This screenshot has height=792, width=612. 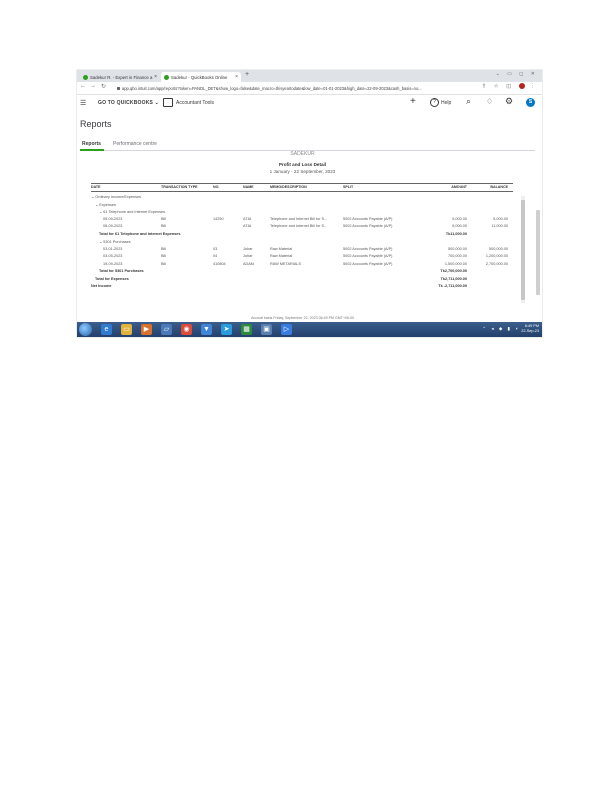 What do you see at coordinates (499, 226) in the screenshot?
I see `cell-balance: 11,000.00` at bounding box center [499, 226].